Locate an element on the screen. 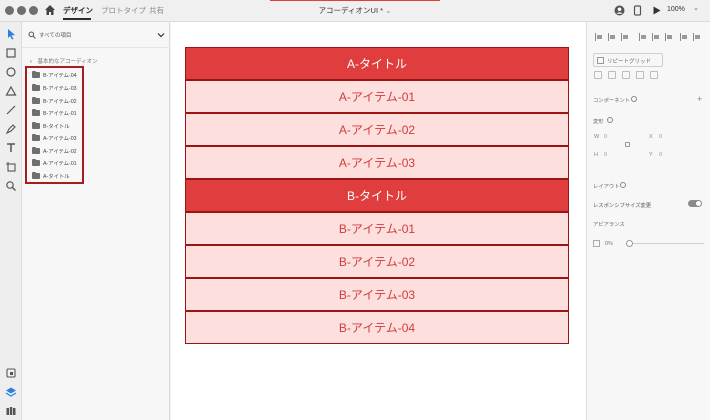  align-bottom-icon is located at coordinates (669, 37).